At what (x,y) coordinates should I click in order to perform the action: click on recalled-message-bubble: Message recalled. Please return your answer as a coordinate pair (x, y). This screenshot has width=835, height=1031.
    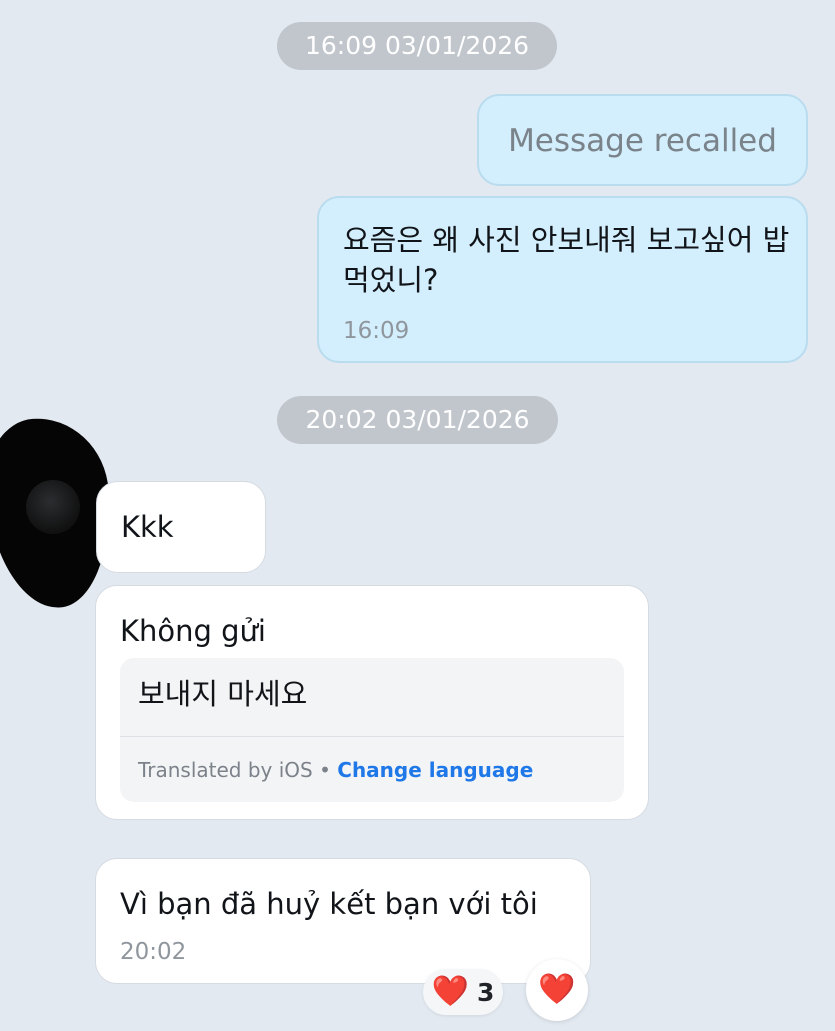
    Looking at the image, I should click on (642, 140).